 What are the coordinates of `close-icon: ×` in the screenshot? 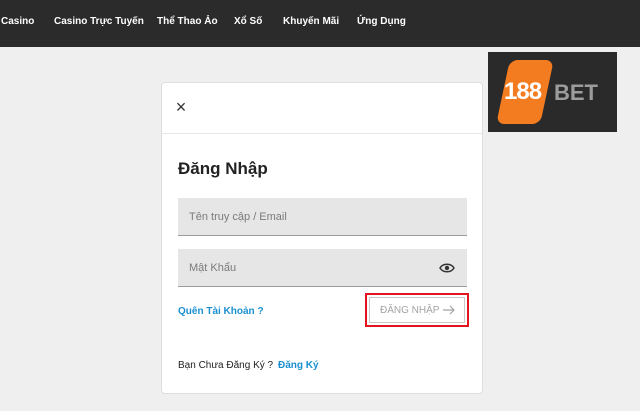 It's located at (181, 107).